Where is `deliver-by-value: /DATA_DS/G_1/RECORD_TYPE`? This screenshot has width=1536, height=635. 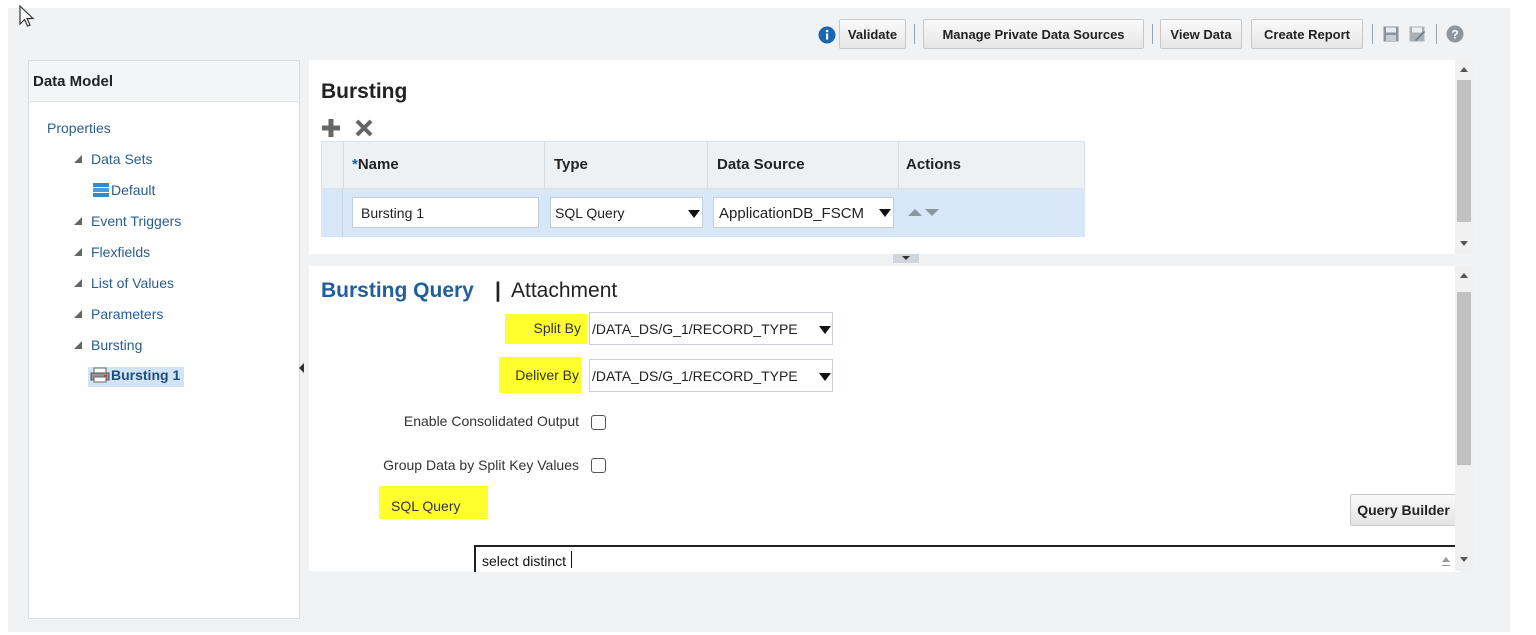
deliver-by-value: /DATA_DS/G_1/RECORD_TYPE is located at coordinates (695, 376).